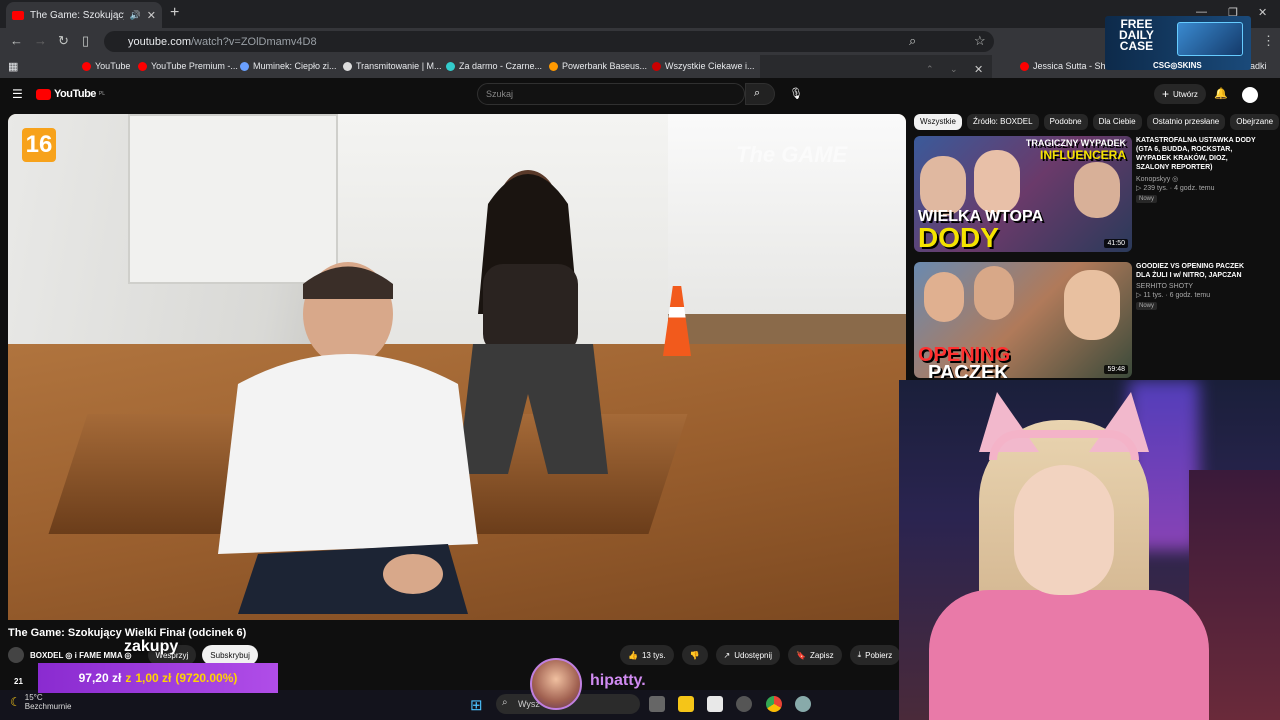 Image resolution: width=1280 pixels, height=720 pixels. I want to click on streamer-webcam, so click(1089, 550).